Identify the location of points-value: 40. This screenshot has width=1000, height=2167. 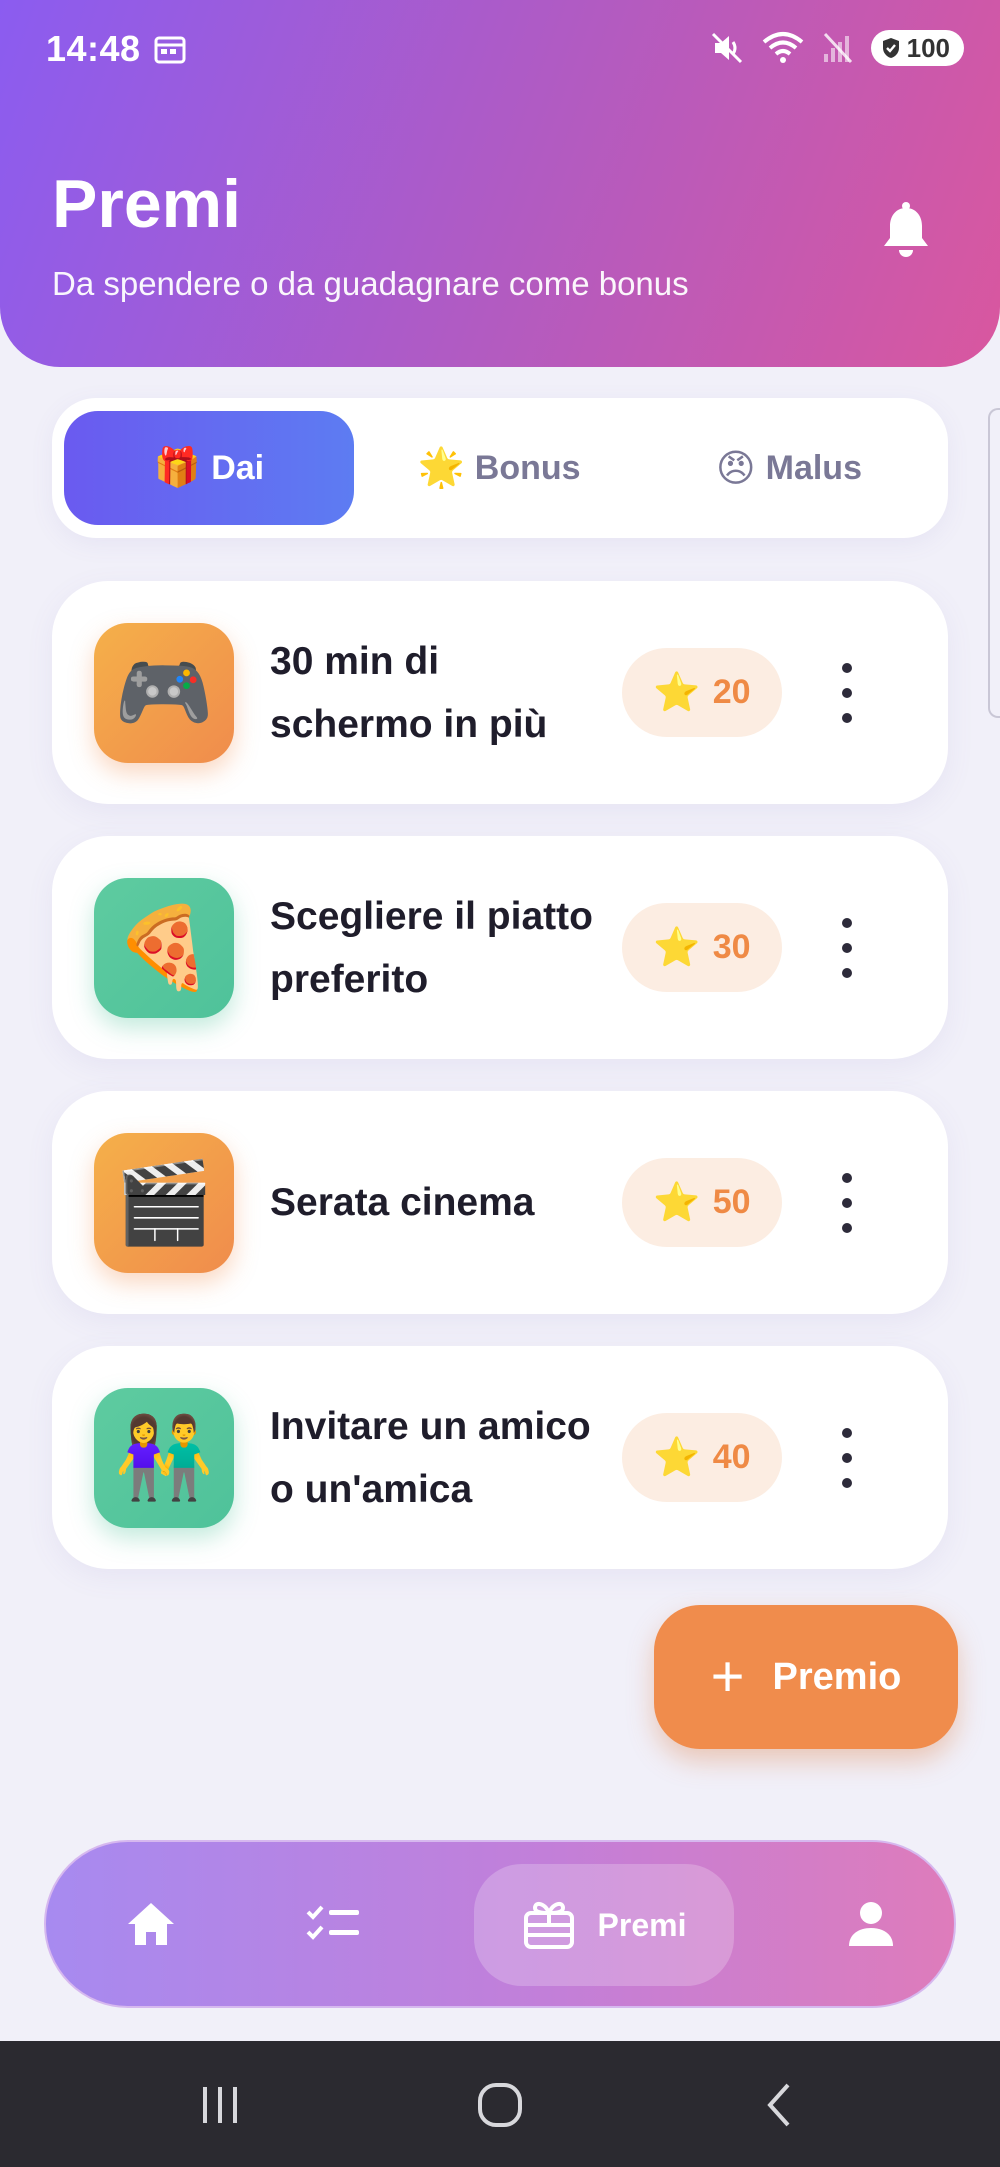
(731, 1457).